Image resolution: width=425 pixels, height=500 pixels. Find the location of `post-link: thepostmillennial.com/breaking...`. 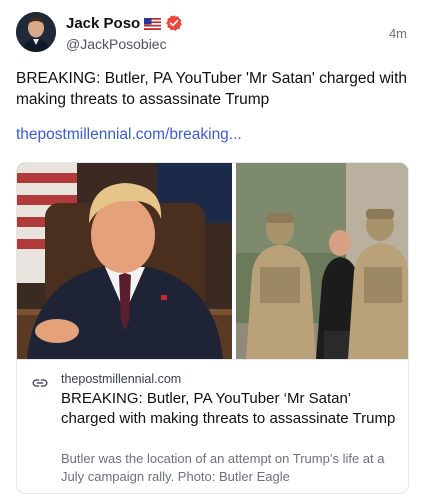

post-link: thepostmillennial.com/breaking... is located at coordinates (129, 135).